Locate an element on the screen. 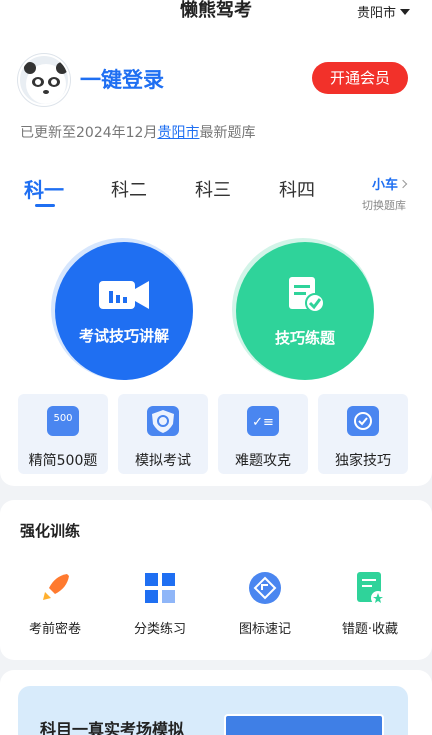 The image size is (432, 735). quick-item-500: 500 精简500题 is located at coordinates (63, 434).